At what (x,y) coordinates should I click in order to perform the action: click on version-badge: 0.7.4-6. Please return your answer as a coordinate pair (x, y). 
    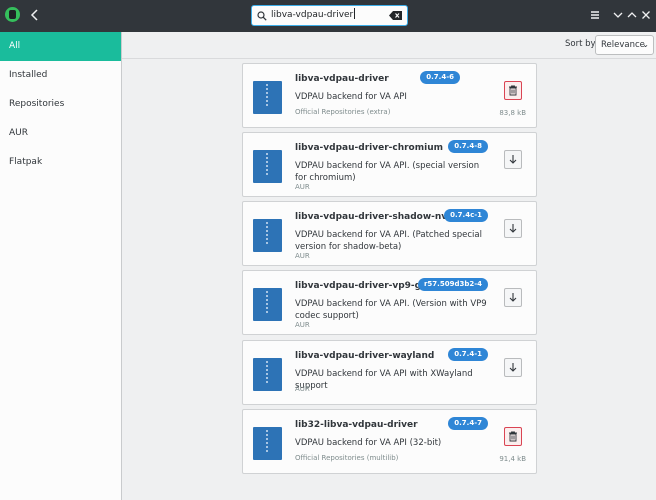
    Looking at the image, I should click on (440, 77).